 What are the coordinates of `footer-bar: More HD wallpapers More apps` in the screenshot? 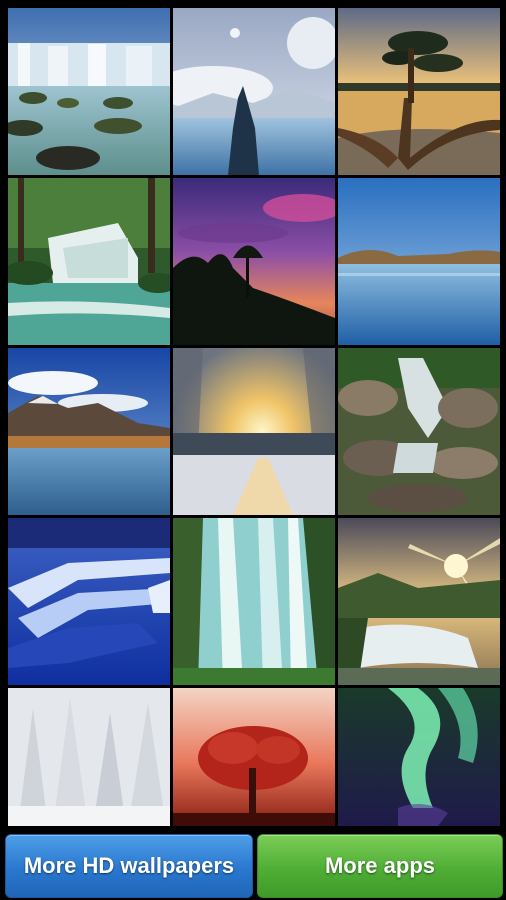 It's located at (253, 864).